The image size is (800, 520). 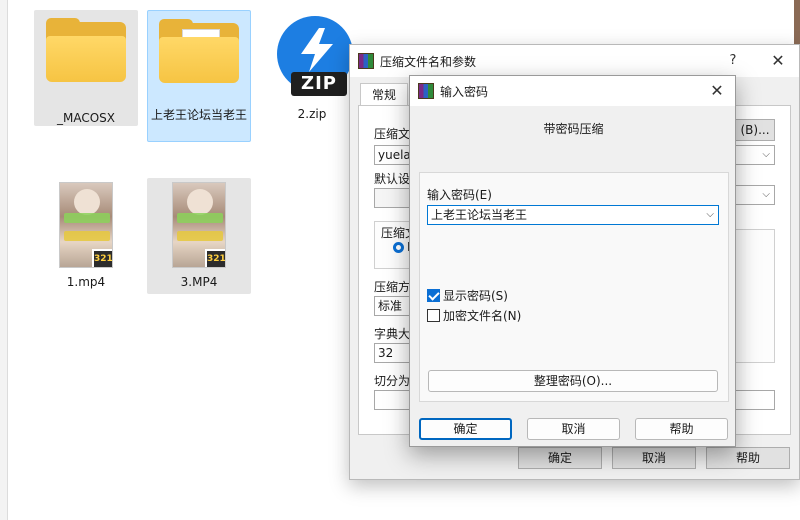 I want to click on set-password-field, so click(x=755, y=400).